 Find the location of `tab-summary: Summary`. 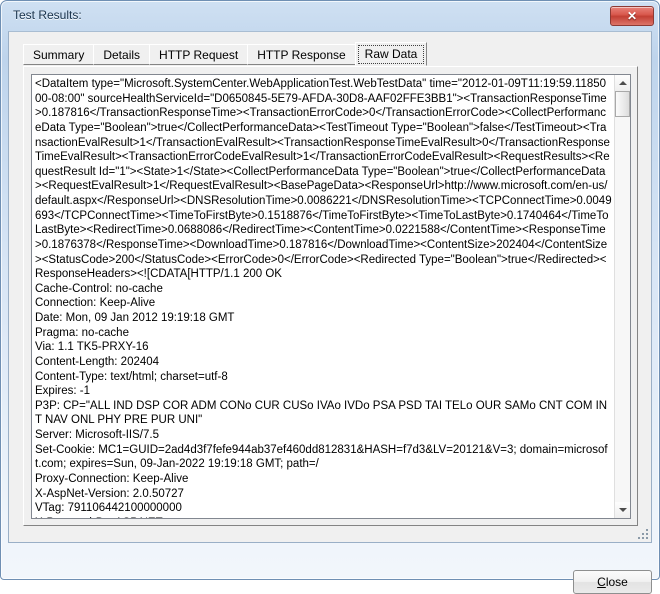

tab-summary: Summary is located at coordinates (59, 54).